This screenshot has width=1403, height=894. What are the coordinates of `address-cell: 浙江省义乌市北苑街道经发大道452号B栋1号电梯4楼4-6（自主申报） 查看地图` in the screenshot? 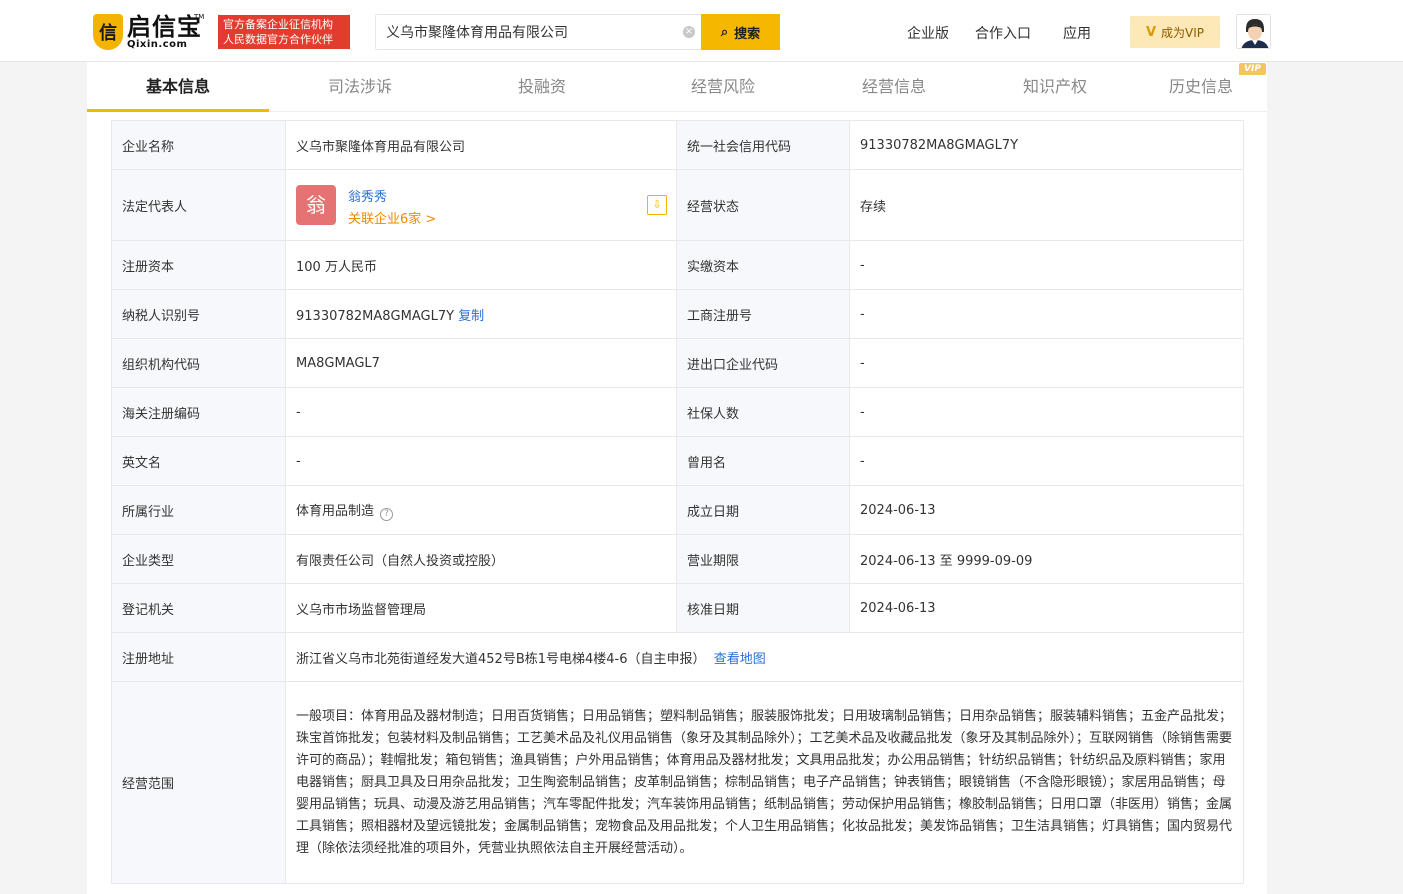 It's located at (764, 657).